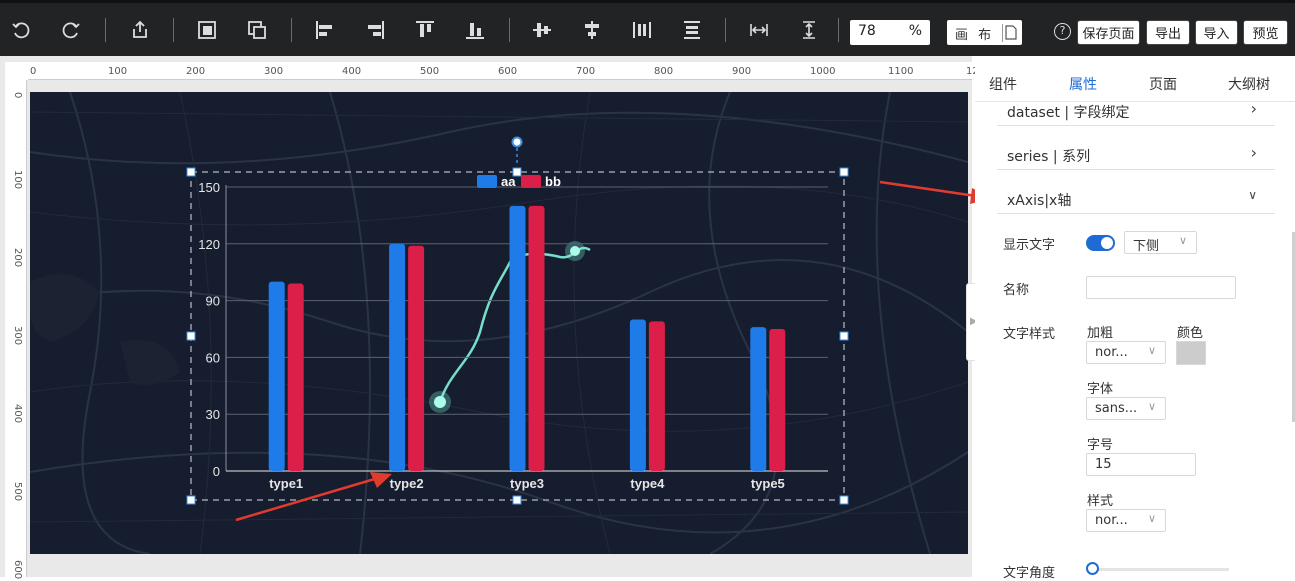 The height and width of the screenshot is (581, 1295). I want to click on bar-bb-type4, so click(656, 396).